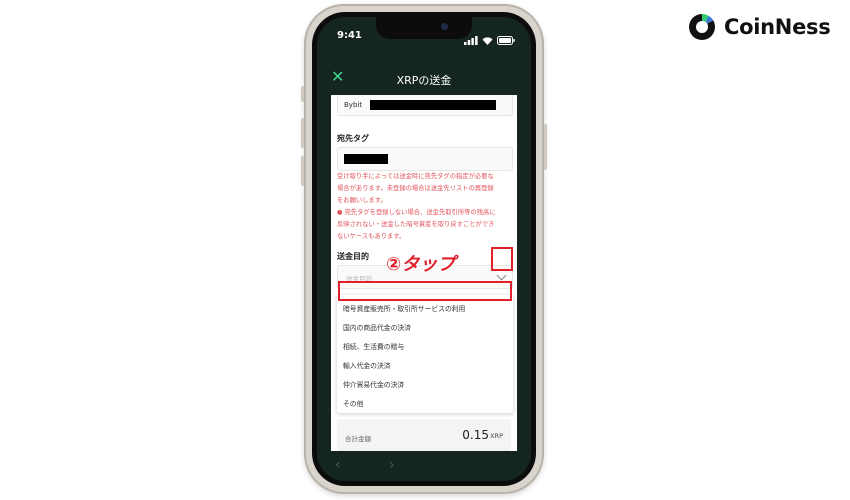 The height and width of the screenshot is (500, 850). I want to click on redacted-dest-tag, so click(366, 159).